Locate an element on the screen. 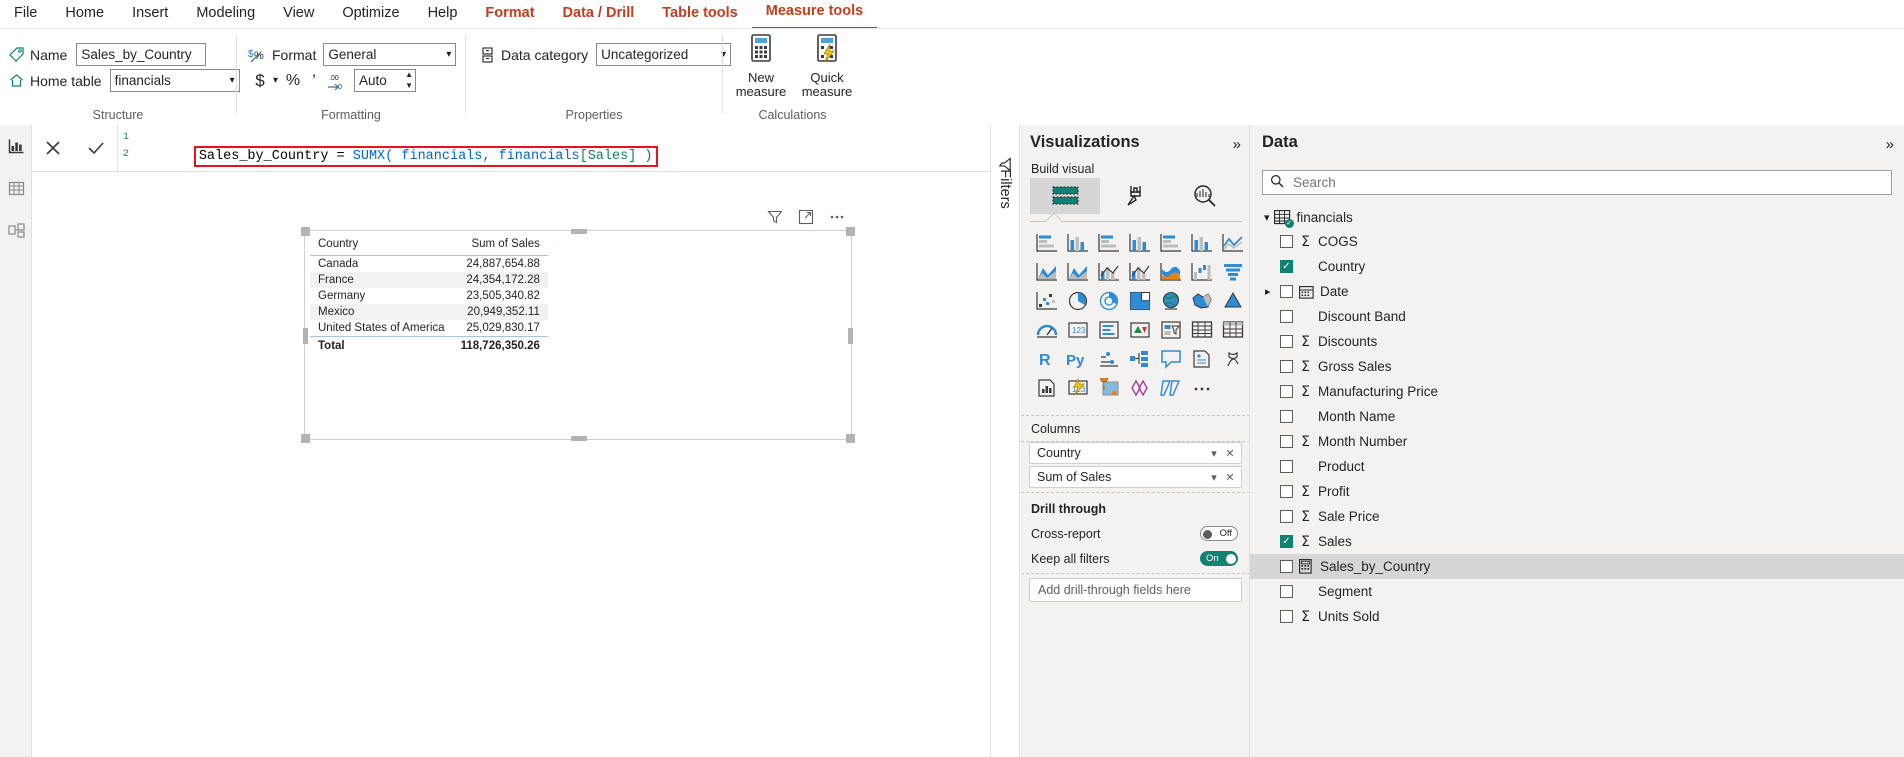 This screenshot has height=757, width=1904. table-icon is located at coordinates (1202, 329).